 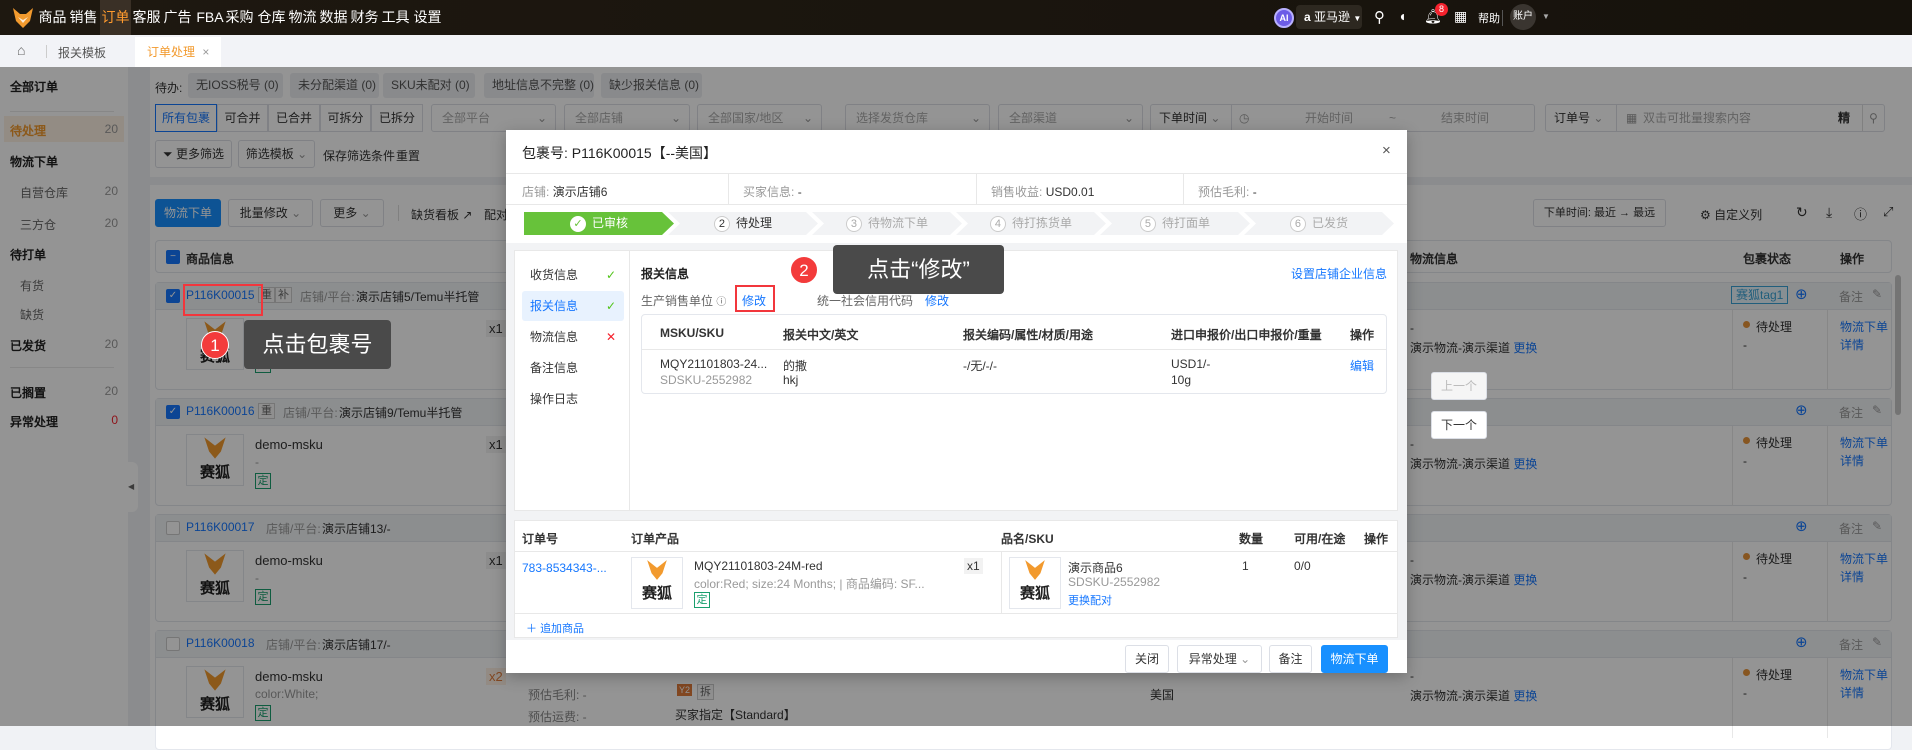 What do you see at coordinates (1489, 18) in the screenshot?
I see `help-link: 帮助` at bounding box center [1489, 18].